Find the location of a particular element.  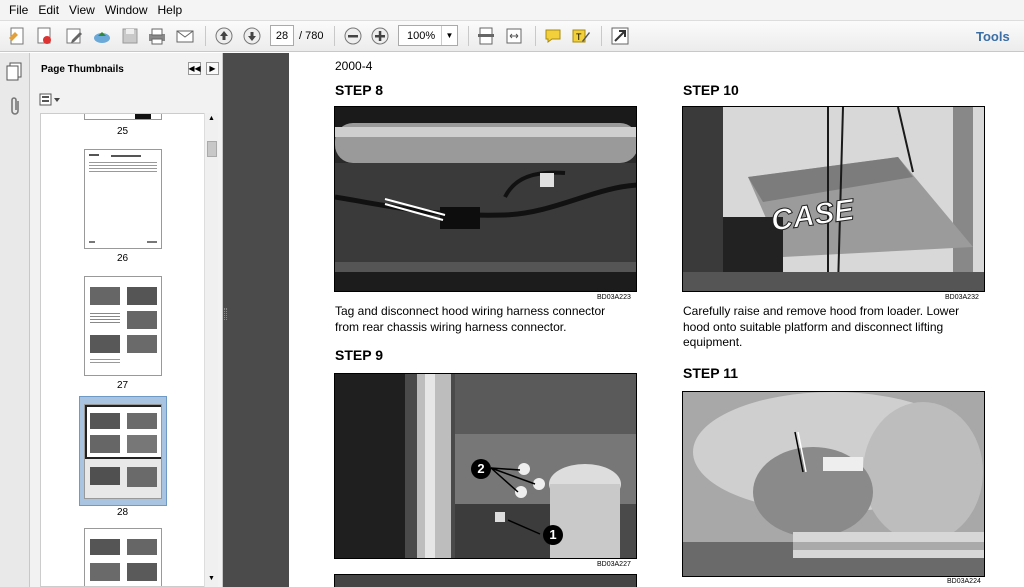

tools-button: Tools is located at coordinates (993, 36).